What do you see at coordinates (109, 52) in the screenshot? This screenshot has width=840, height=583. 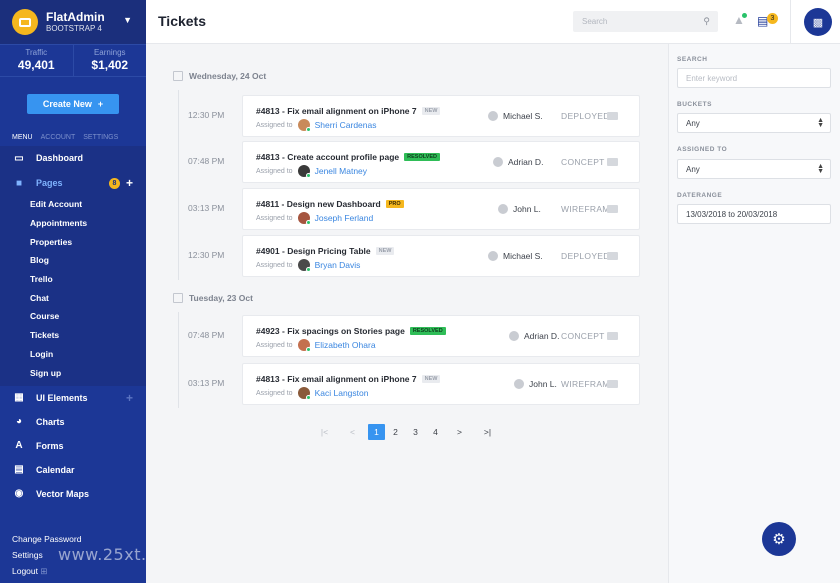 I see `stat-label: Earnings` at bounding box center [109, 52].